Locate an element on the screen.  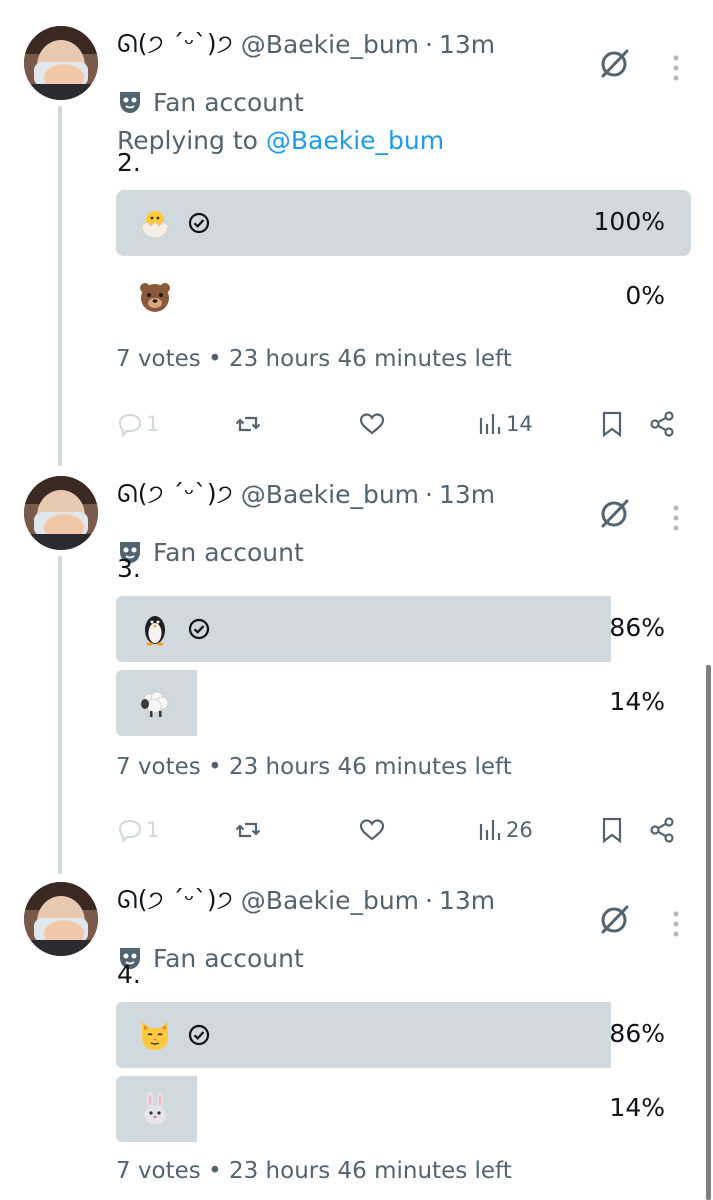
views-count: 26 is located at coordinates (519, 830).